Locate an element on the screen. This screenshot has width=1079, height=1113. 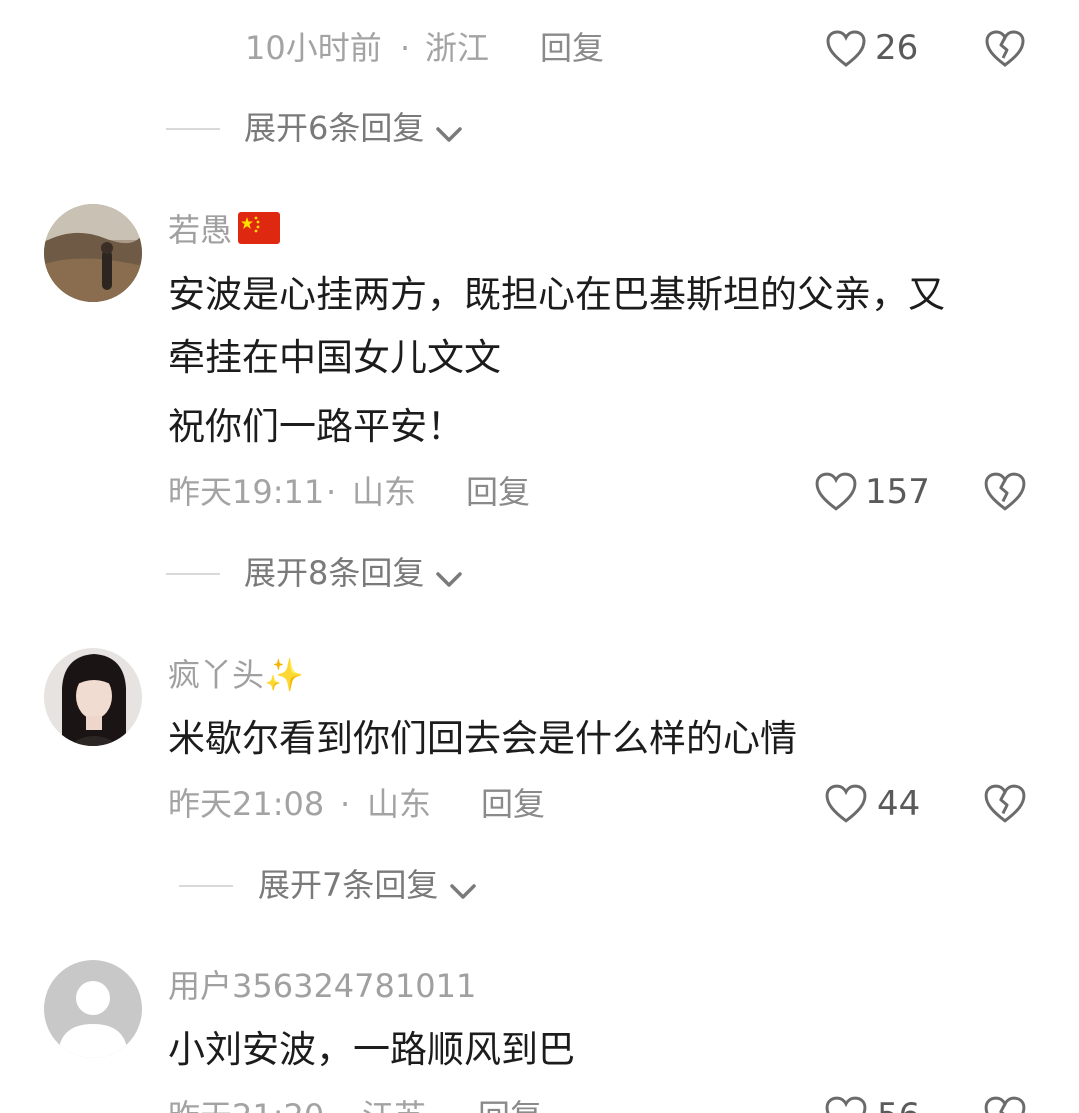
comment-text-line: 祝你们一路平安！ is located at coordinates (316, 426).